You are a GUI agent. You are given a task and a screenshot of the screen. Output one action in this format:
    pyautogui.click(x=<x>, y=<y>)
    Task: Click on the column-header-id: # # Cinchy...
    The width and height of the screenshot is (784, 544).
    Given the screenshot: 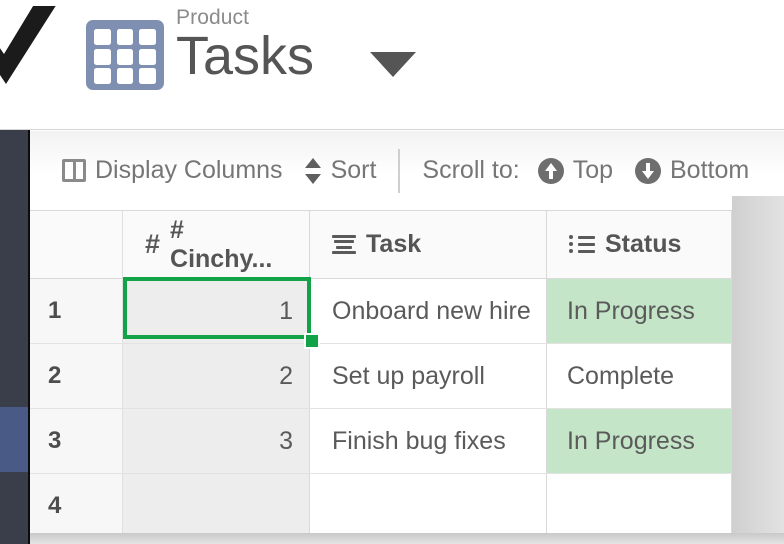 What is the action you would take?
    pyautogui.click(x=216, y=244)
    